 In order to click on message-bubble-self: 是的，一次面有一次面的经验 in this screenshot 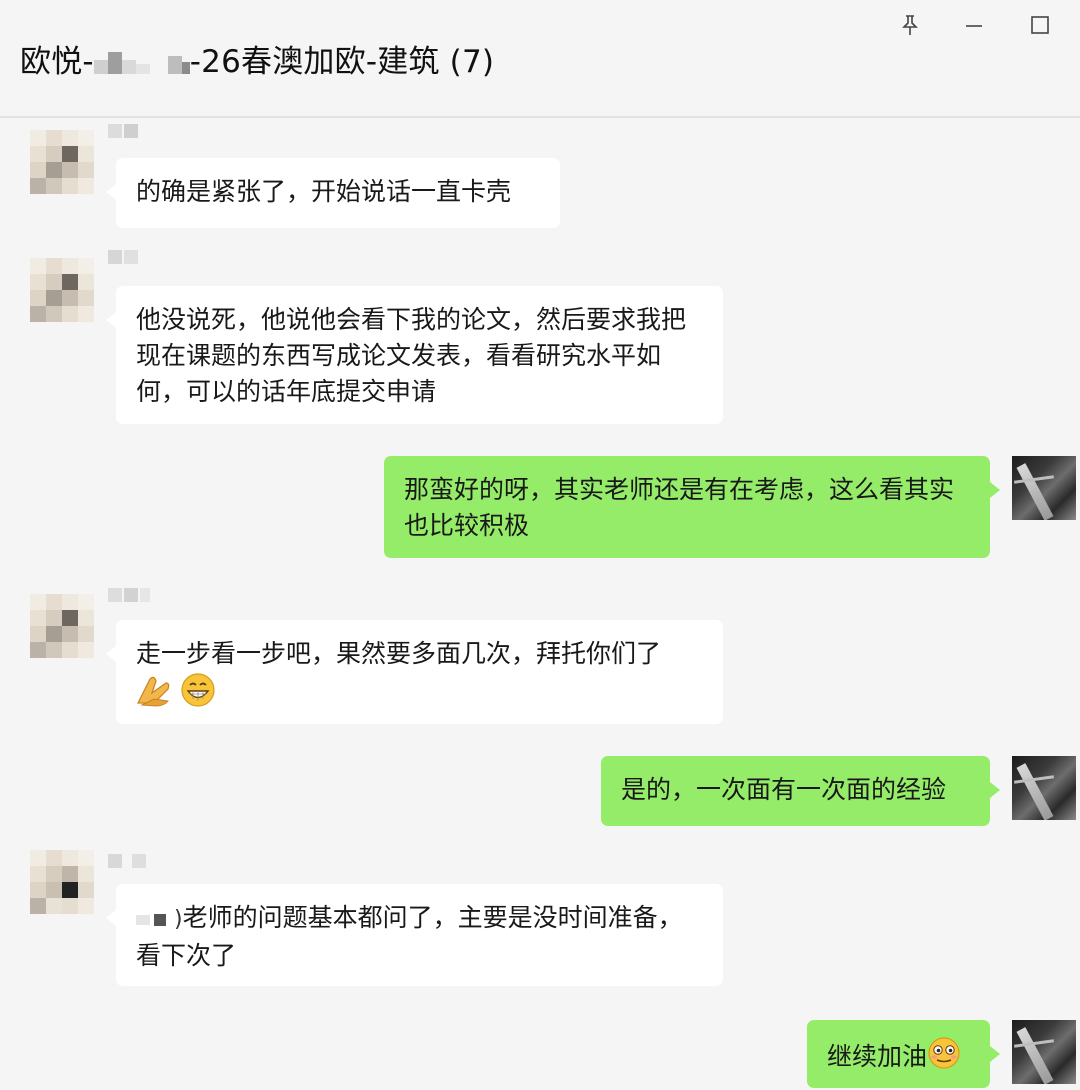, I will do `click(800, 791)`.